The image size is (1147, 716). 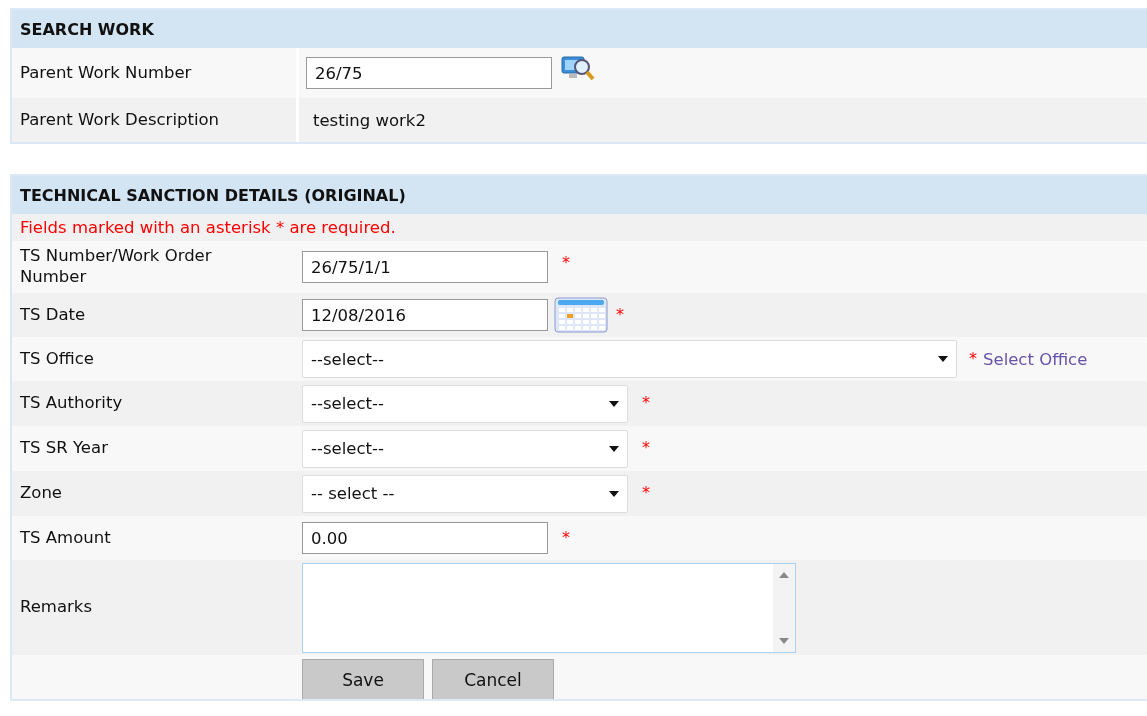 I want to click on save-button: Save, so click(x=363, y=679).